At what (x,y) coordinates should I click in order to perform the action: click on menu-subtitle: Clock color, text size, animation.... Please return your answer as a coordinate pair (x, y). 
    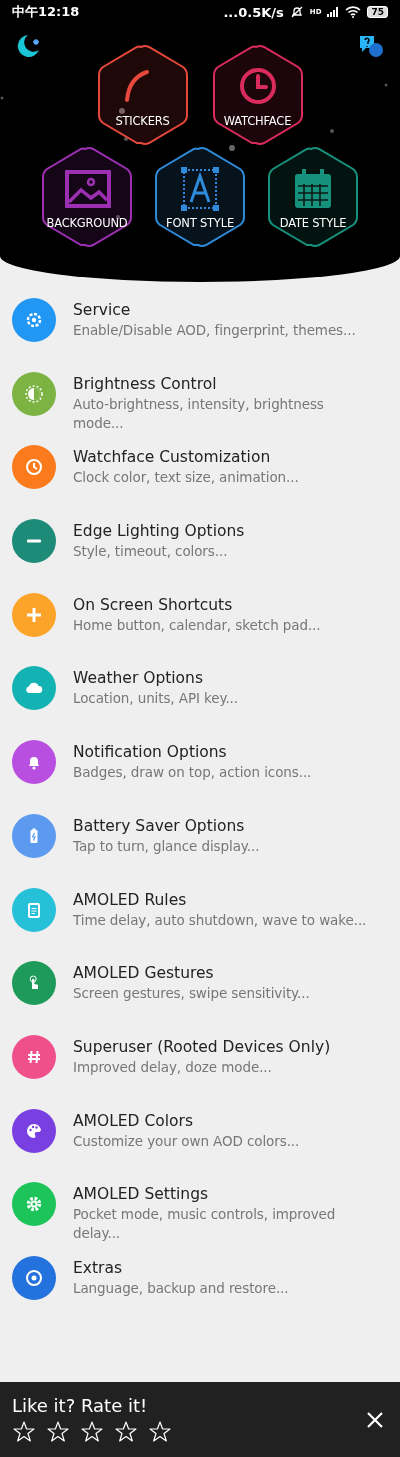
    Looking at the image, I should click on (186, 478).